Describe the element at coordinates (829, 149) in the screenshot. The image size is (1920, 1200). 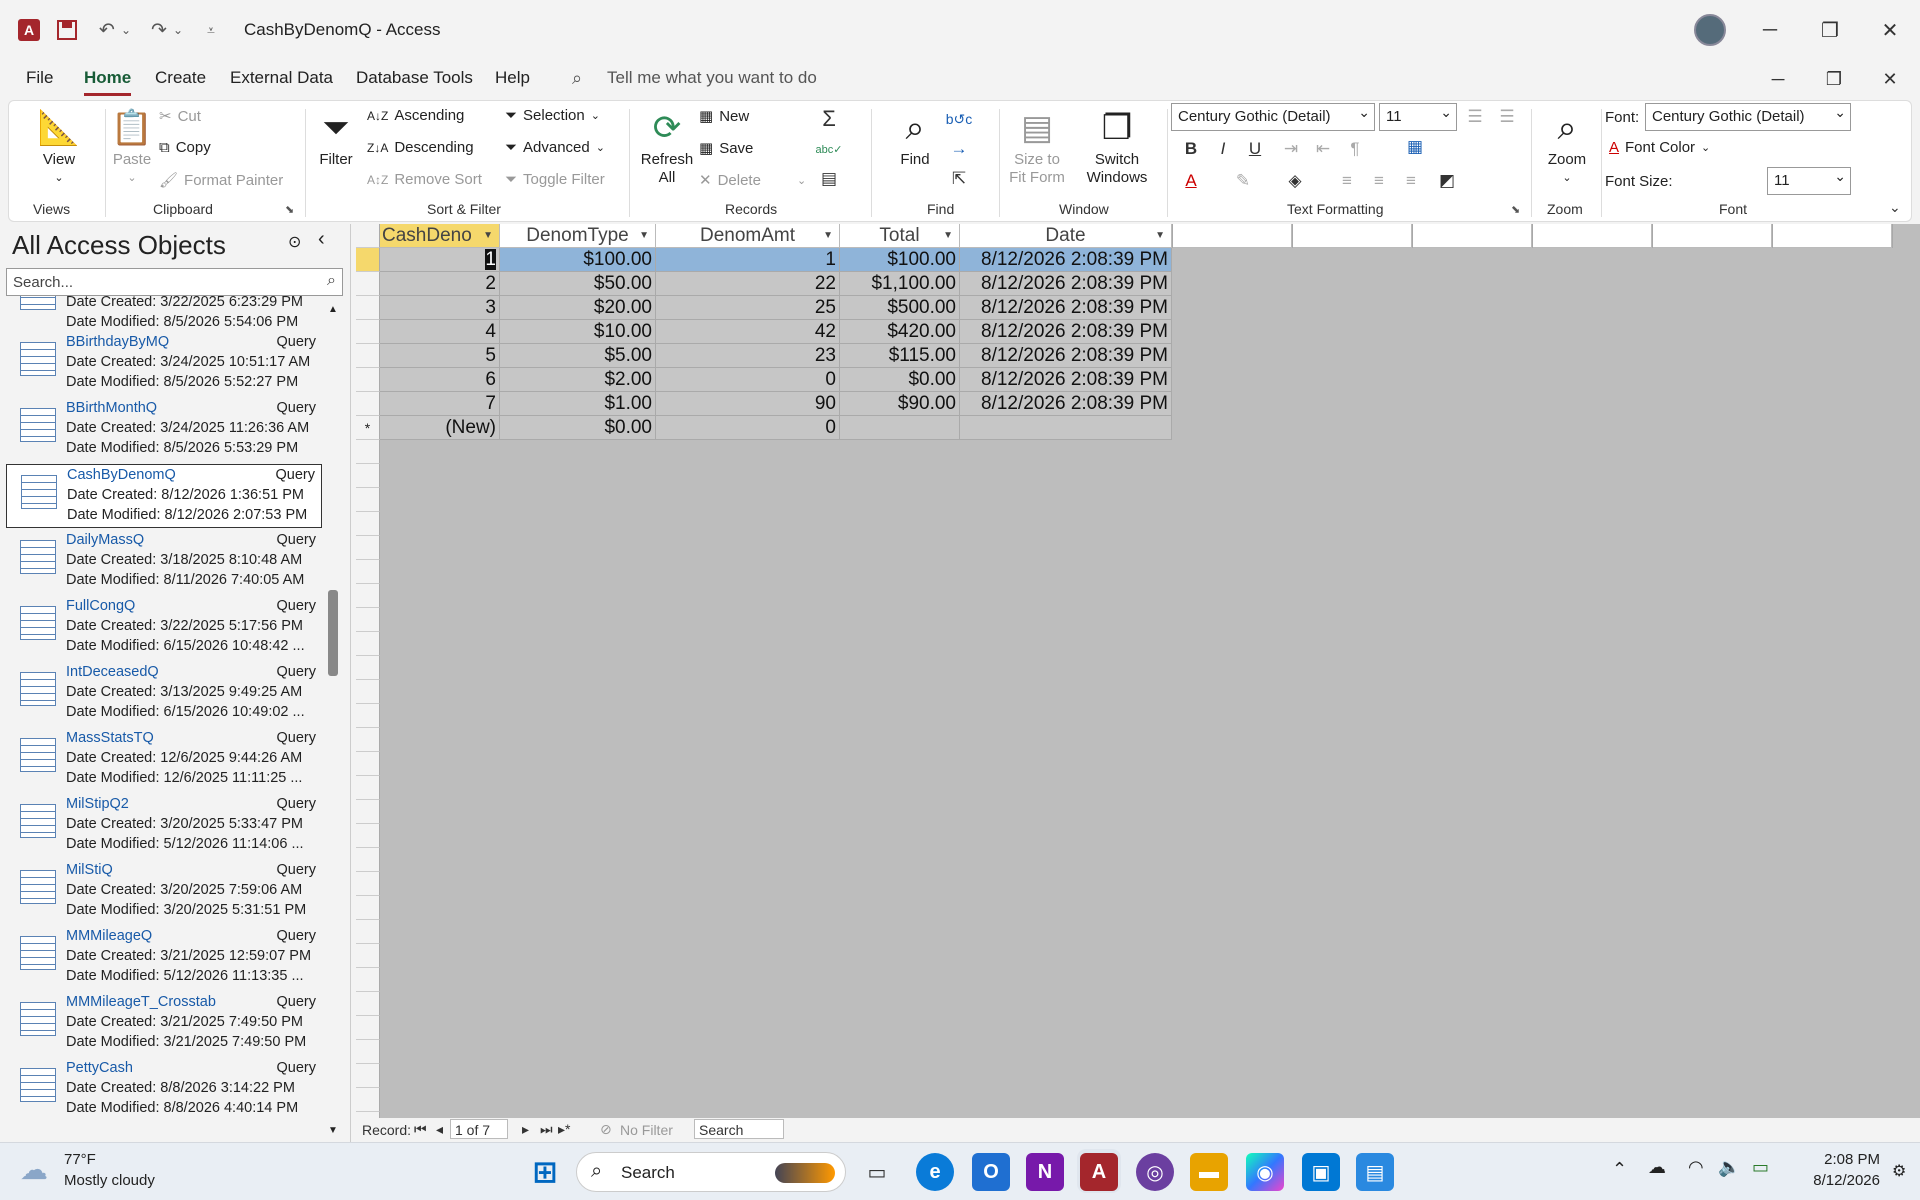
I see `spelling-icon: abc✓` at that location.